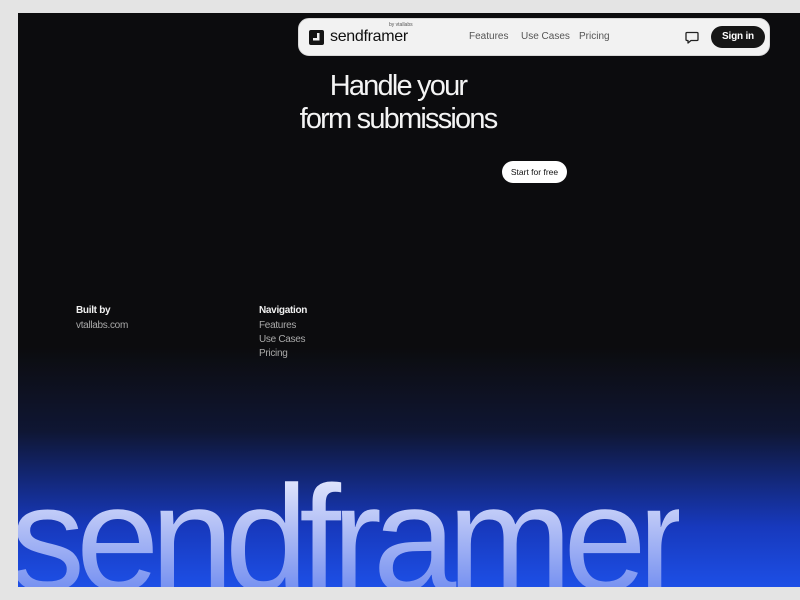 Image resolution: width=800 pixels, height=600 pixels. Describe the element at coordinates (594, 37) in the screenshot. I see `nav-link-pricing: Pricing` at that location.